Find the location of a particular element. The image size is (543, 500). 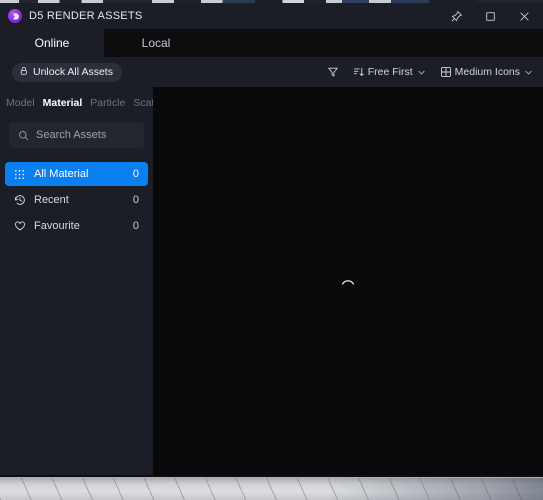

grid-view-icon is located at coordinates (446, 72).